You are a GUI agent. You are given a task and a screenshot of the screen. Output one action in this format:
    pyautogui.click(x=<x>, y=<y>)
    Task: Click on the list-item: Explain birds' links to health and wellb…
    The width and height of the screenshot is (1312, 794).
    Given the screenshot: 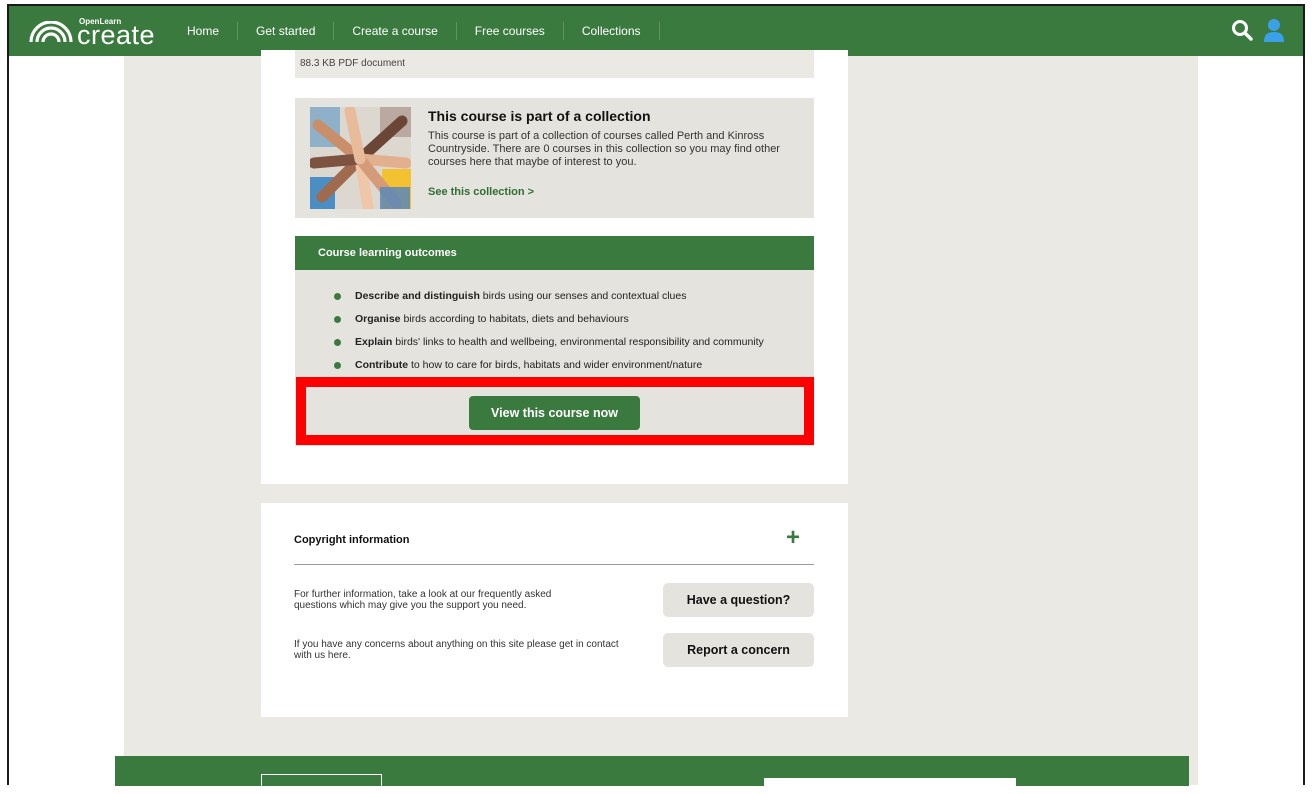 What is the action you would take?
    pyautogui.click(x=549, y=347)
    